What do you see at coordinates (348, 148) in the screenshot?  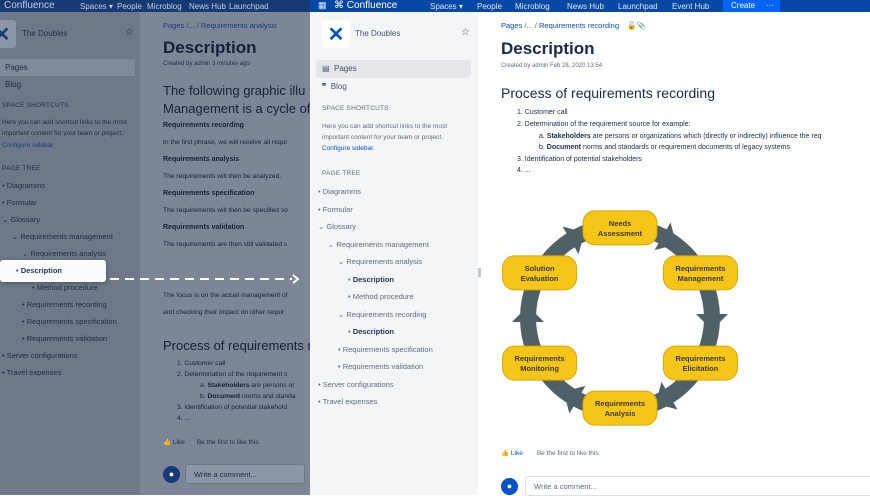 I see `configure-sidebar-link: Configure sidebar.` at bounding box center [348, 148].